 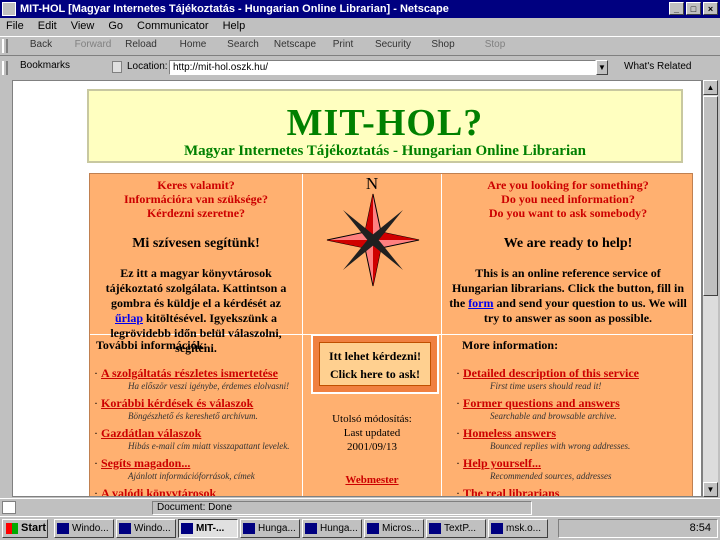 I want to click on start-label: Start, so click(x=34, y=528).